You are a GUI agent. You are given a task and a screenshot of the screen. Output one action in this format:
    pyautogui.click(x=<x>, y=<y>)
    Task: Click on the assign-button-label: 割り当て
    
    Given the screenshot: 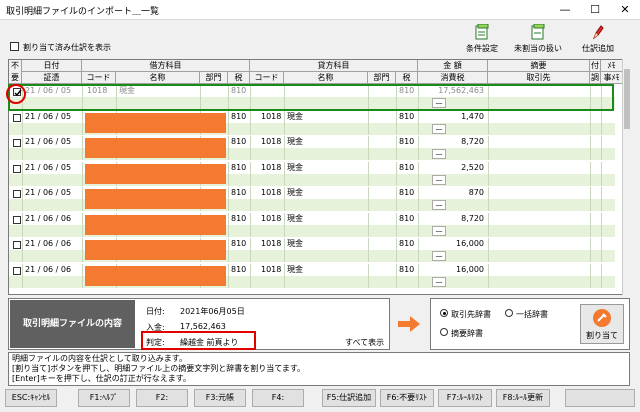 What is the action you would take?
    pyautogui.click(x=602, y=335)
    